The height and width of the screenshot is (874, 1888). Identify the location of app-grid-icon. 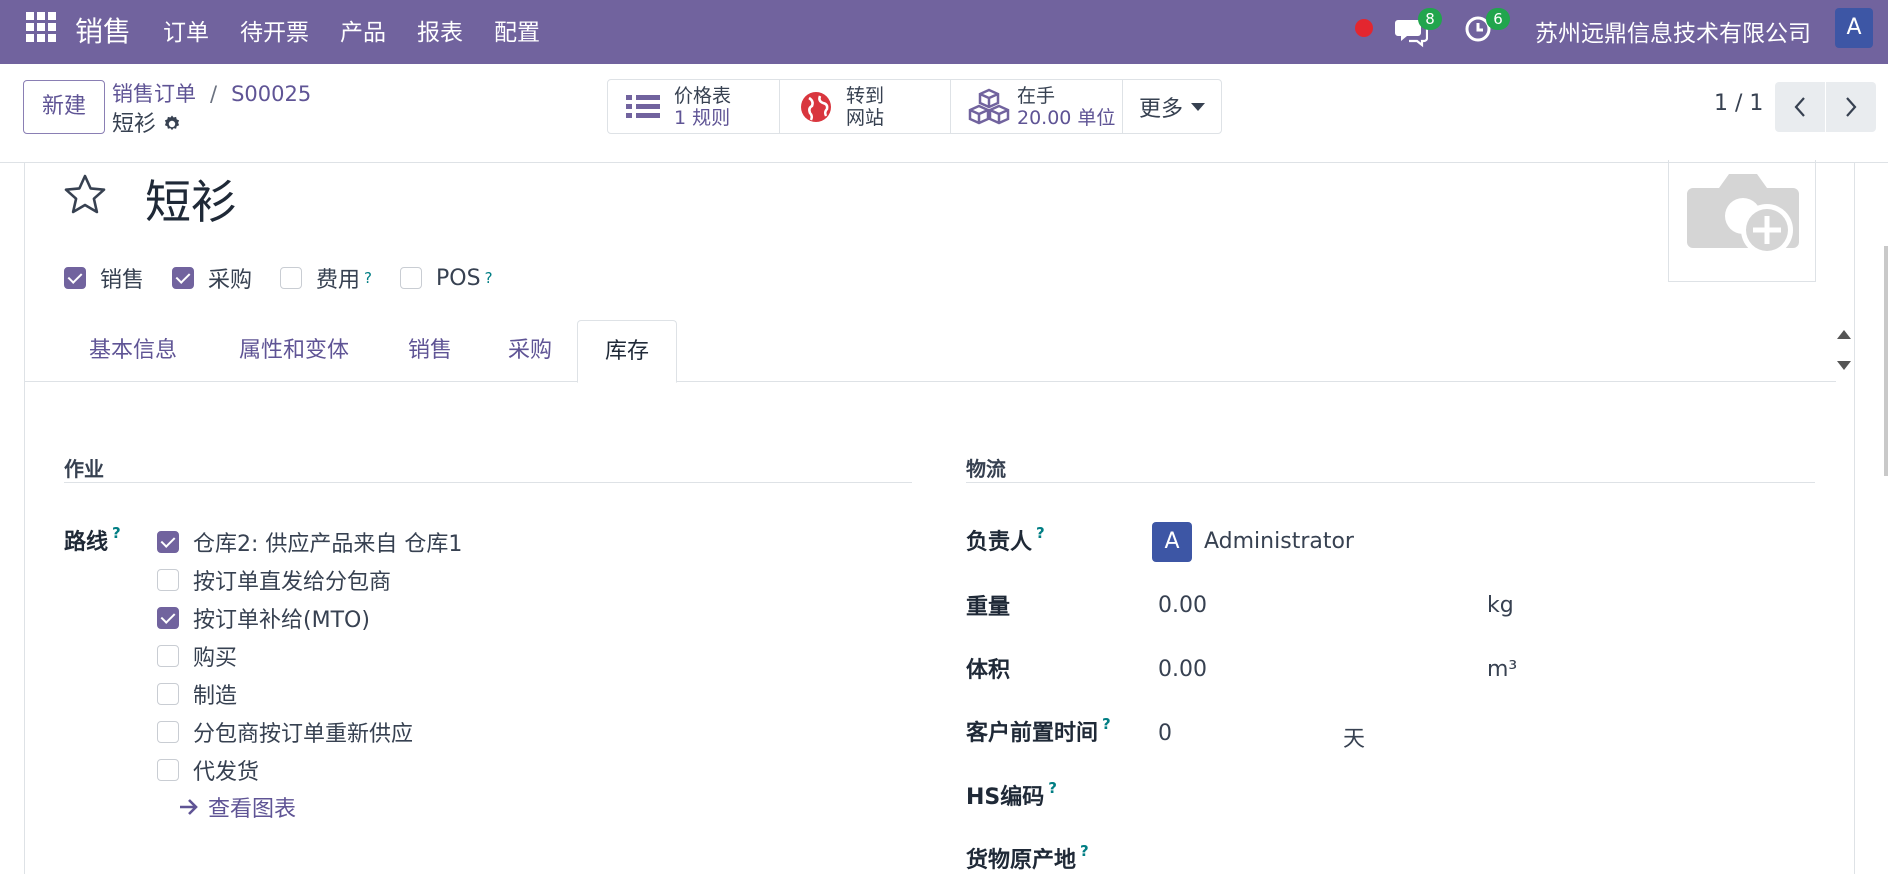
(41, 27).